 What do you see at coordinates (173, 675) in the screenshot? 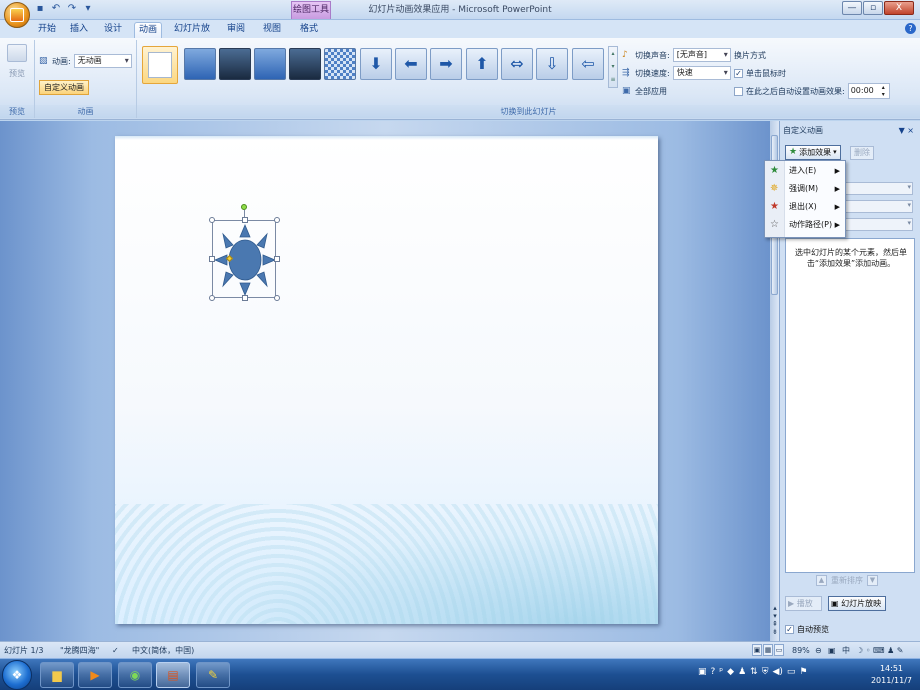
I see `powerpoint-taskbar-button: ▤` at bounding box center [173, 675].